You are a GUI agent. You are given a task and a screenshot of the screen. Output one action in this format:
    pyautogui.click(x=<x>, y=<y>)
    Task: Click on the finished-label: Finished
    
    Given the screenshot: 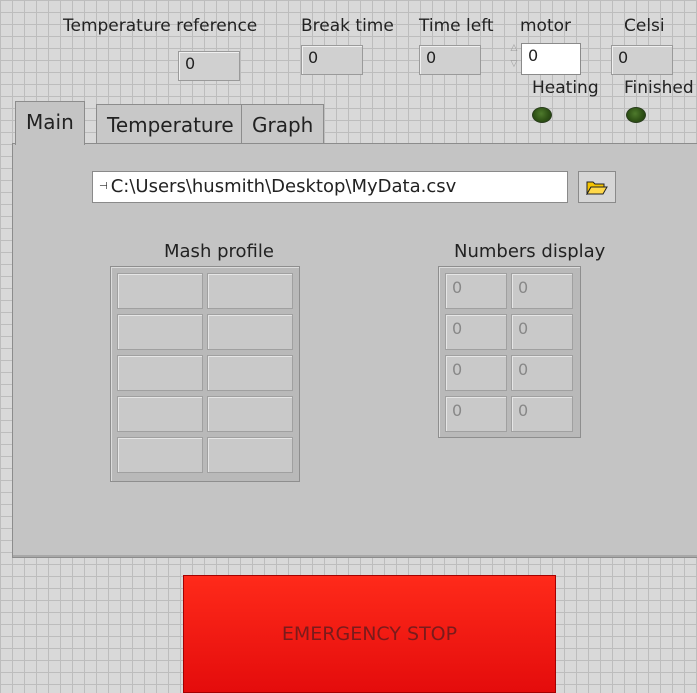 What is the action you would take?
    pyautogui.click(x=659, y=88)
    